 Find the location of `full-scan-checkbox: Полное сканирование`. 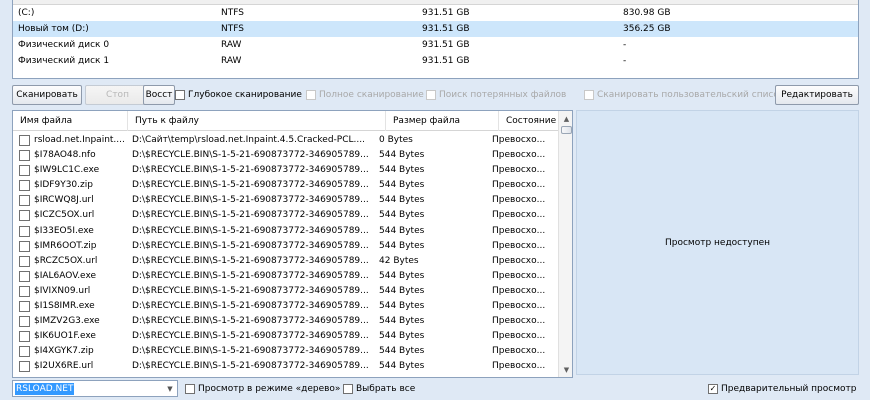

full-scan-checkbox: Полное сканирование is located at coordinates (365, 95).